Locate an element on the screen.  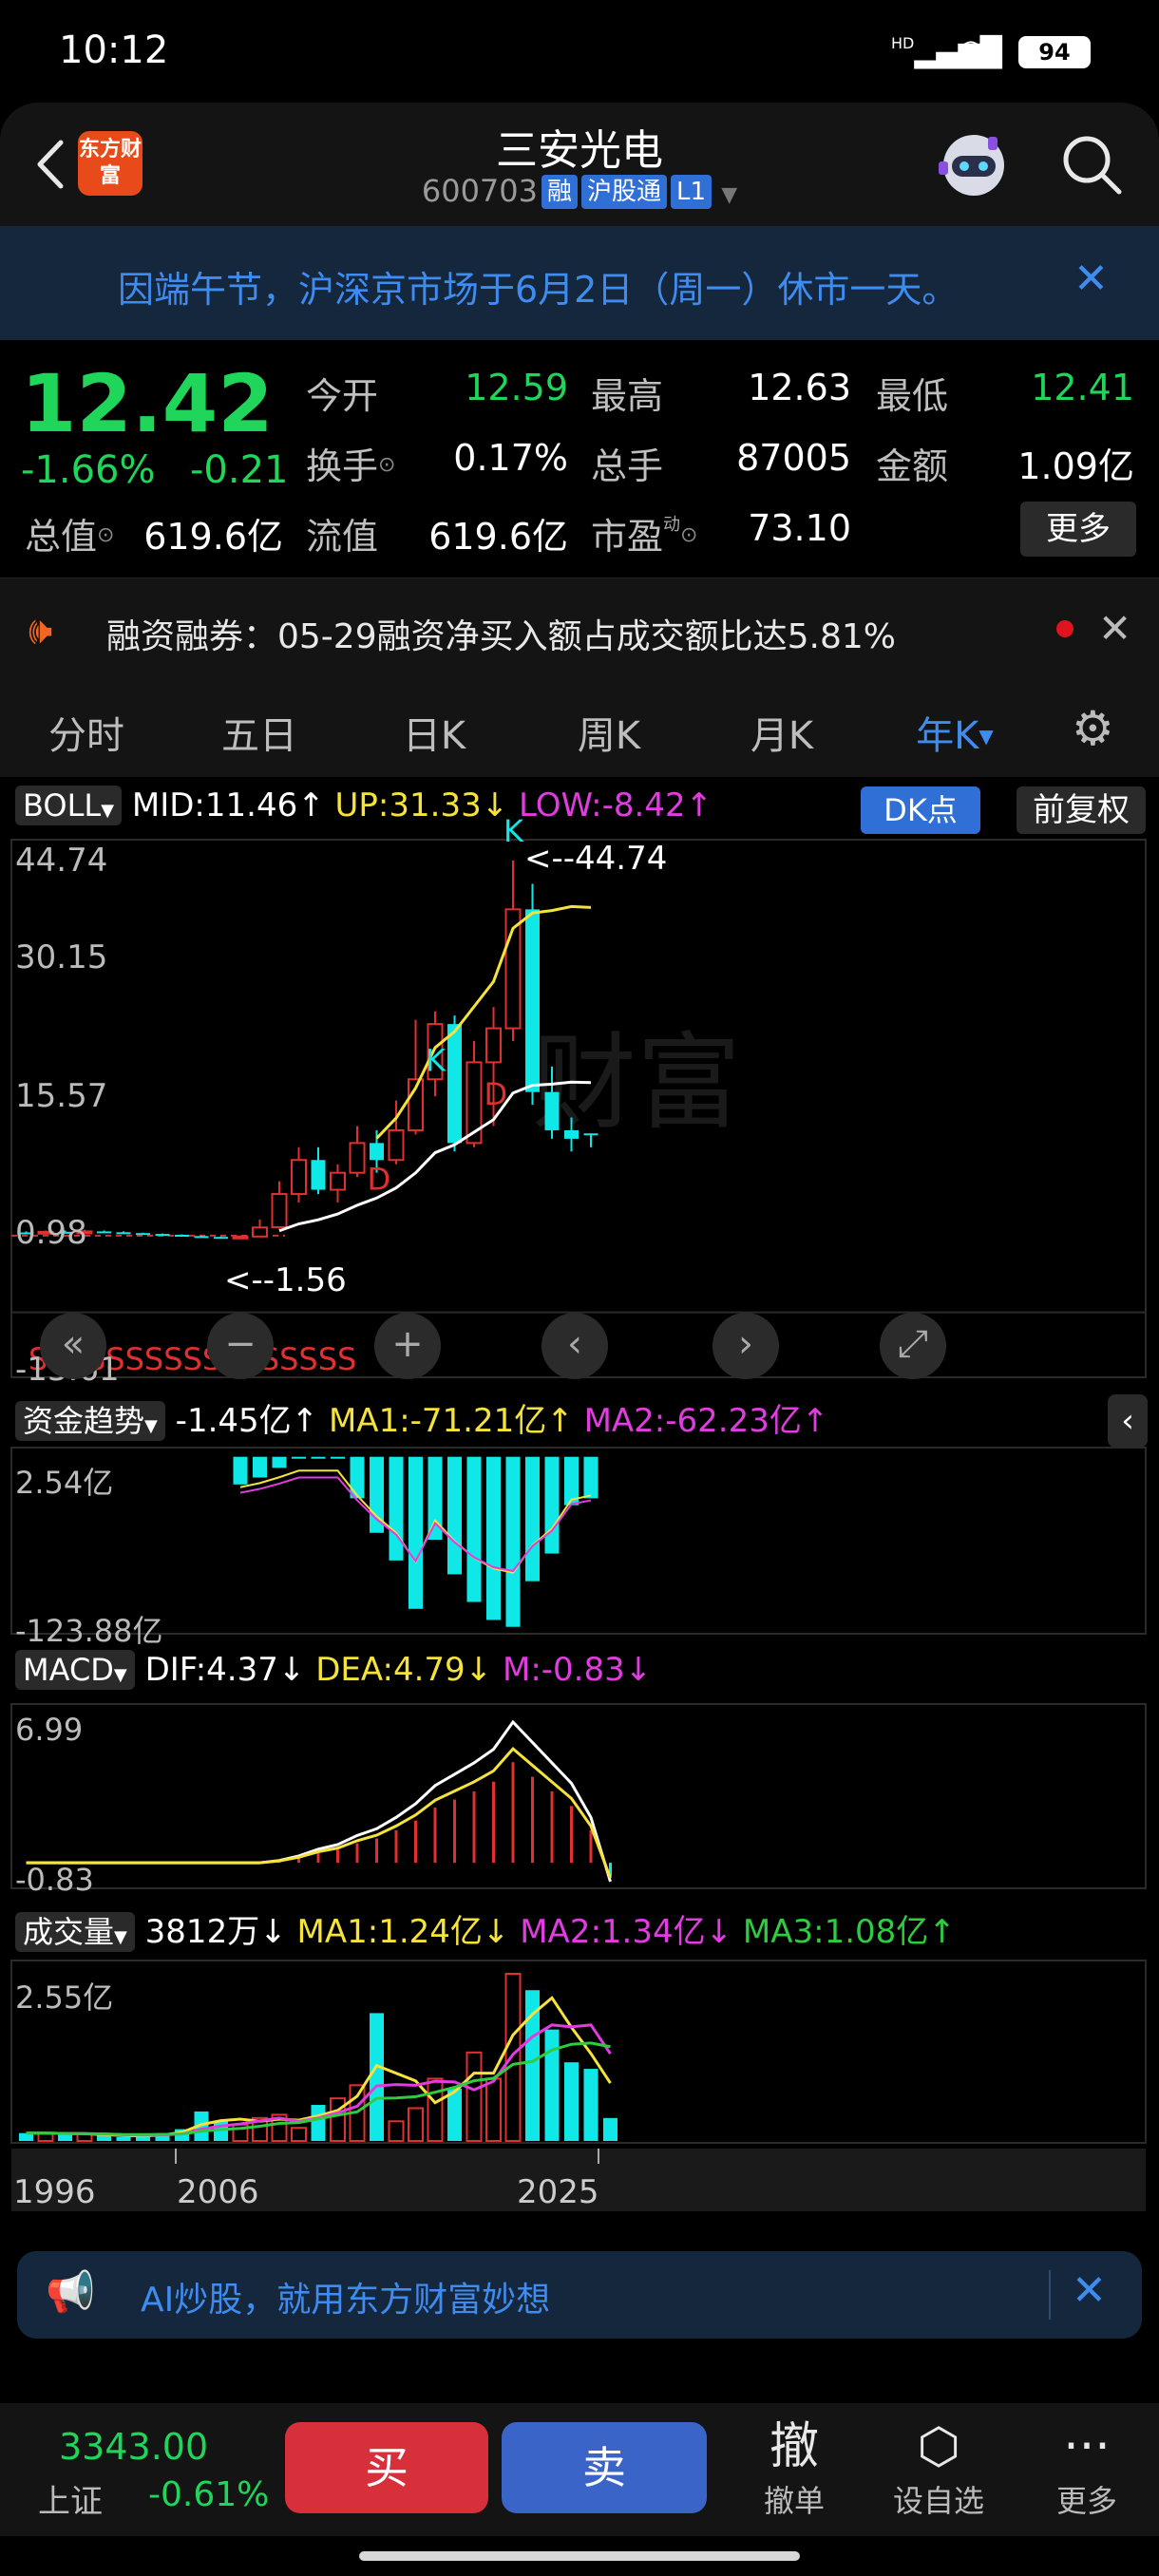
tab-five-day: 五日 is located at coordinates (259, 732).